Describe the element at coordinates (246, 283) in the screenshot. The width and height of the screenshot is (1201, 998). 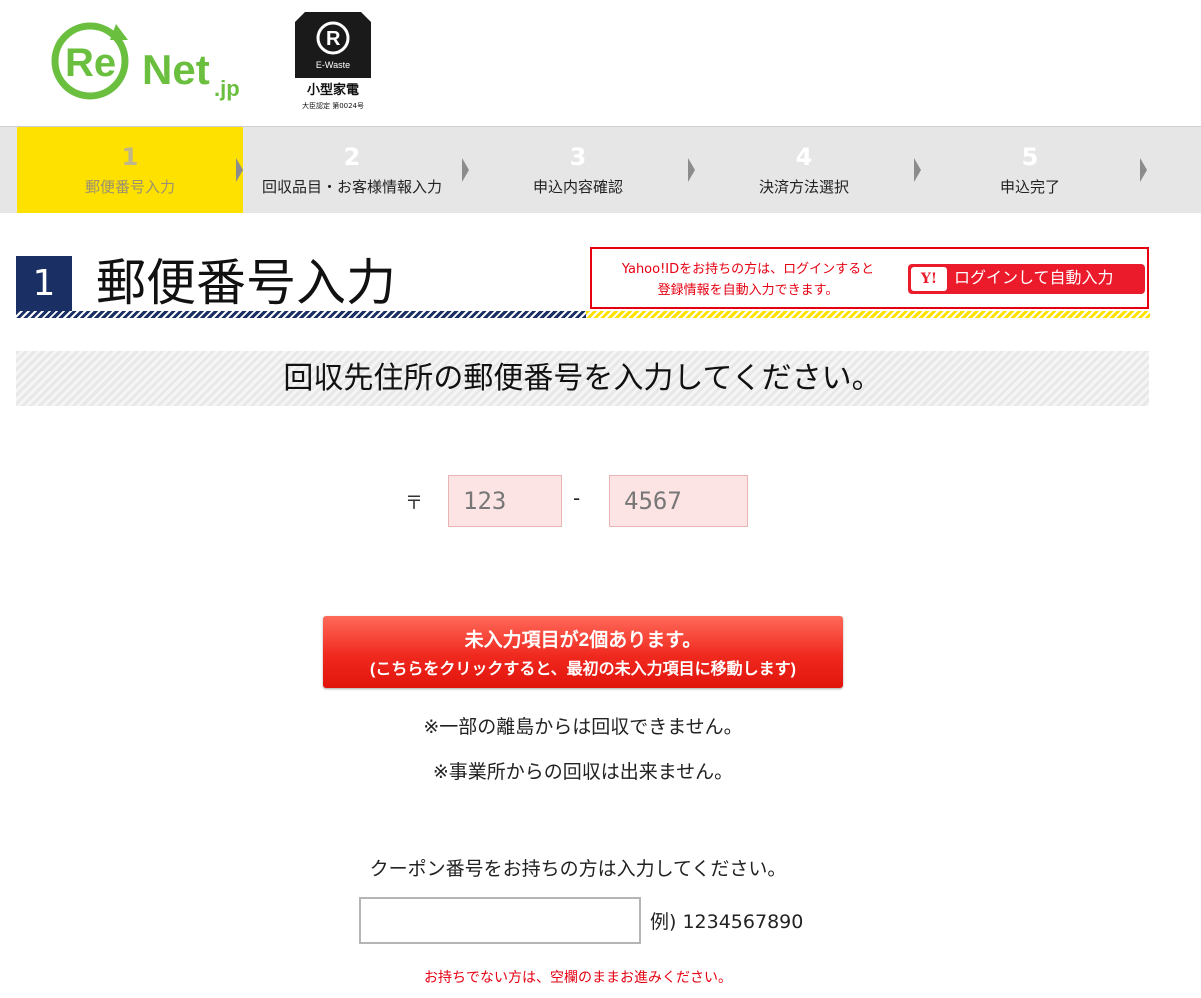
I see `page-title: 郵便番号入力` at that location.